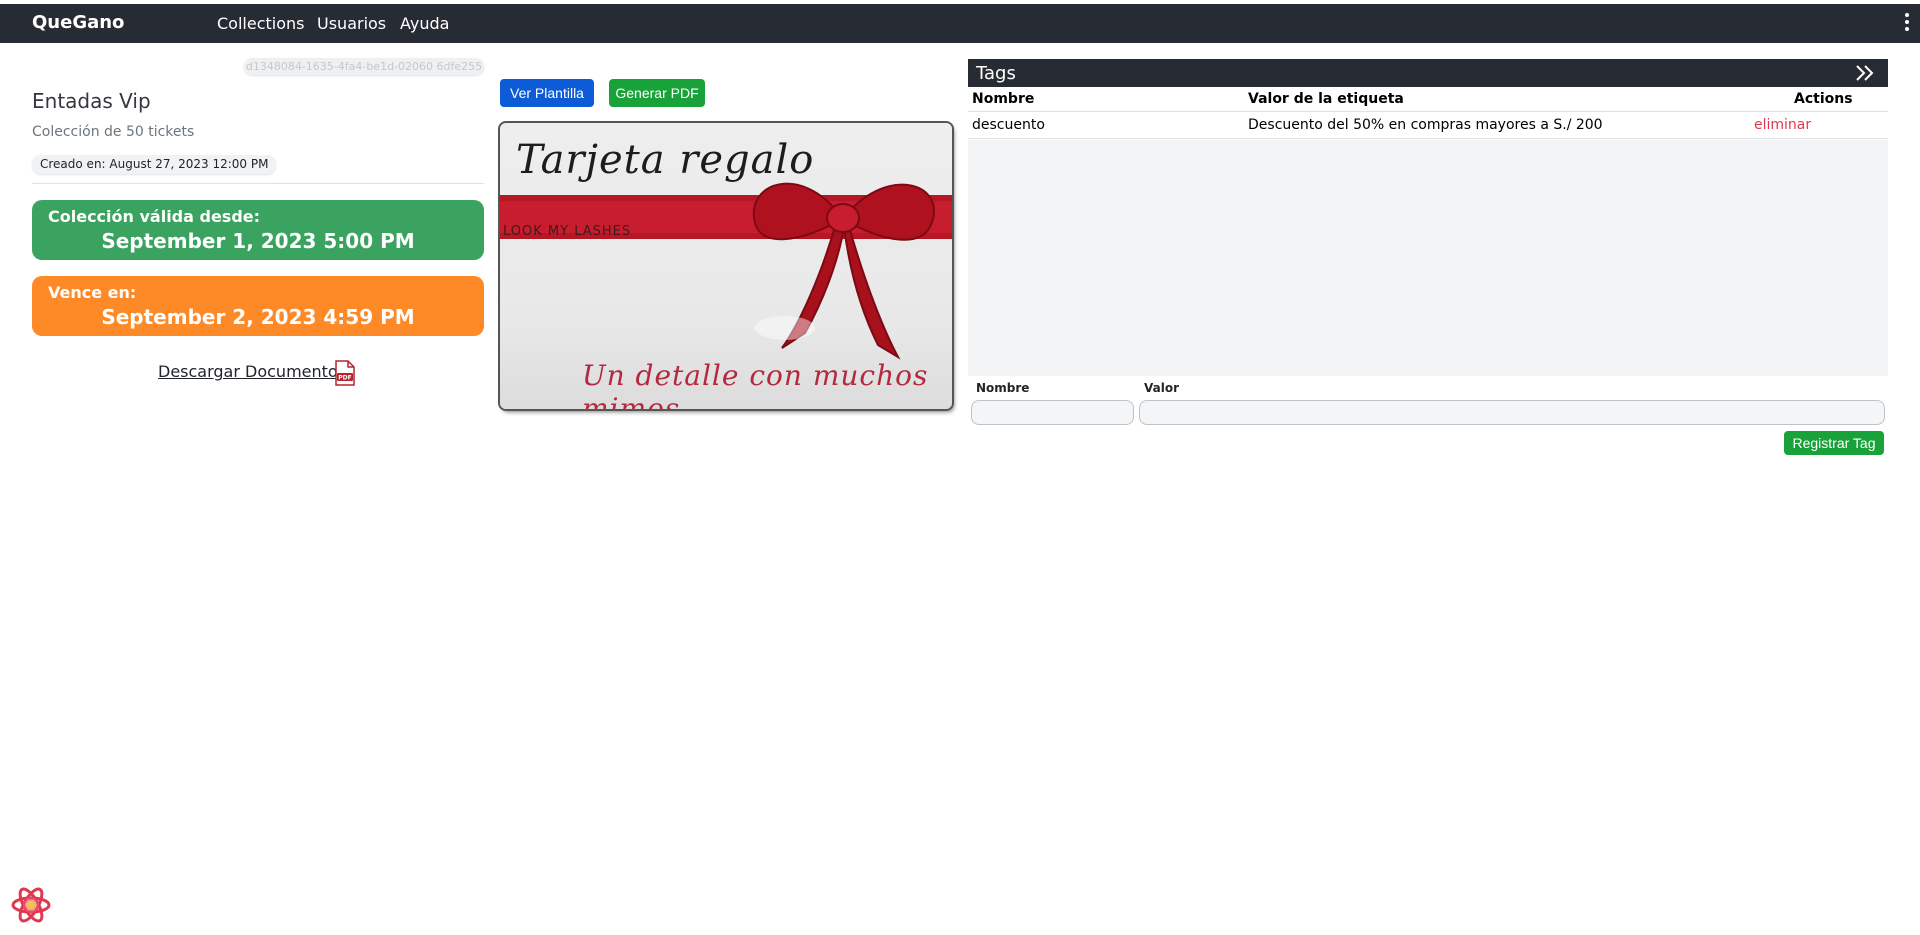 The height and width of the screenshot is (935, 1920). Describe the element at coordinates (113, 132) in the screenshot. I see `collection-subtitle: Colección de 50 tickets` at that location.